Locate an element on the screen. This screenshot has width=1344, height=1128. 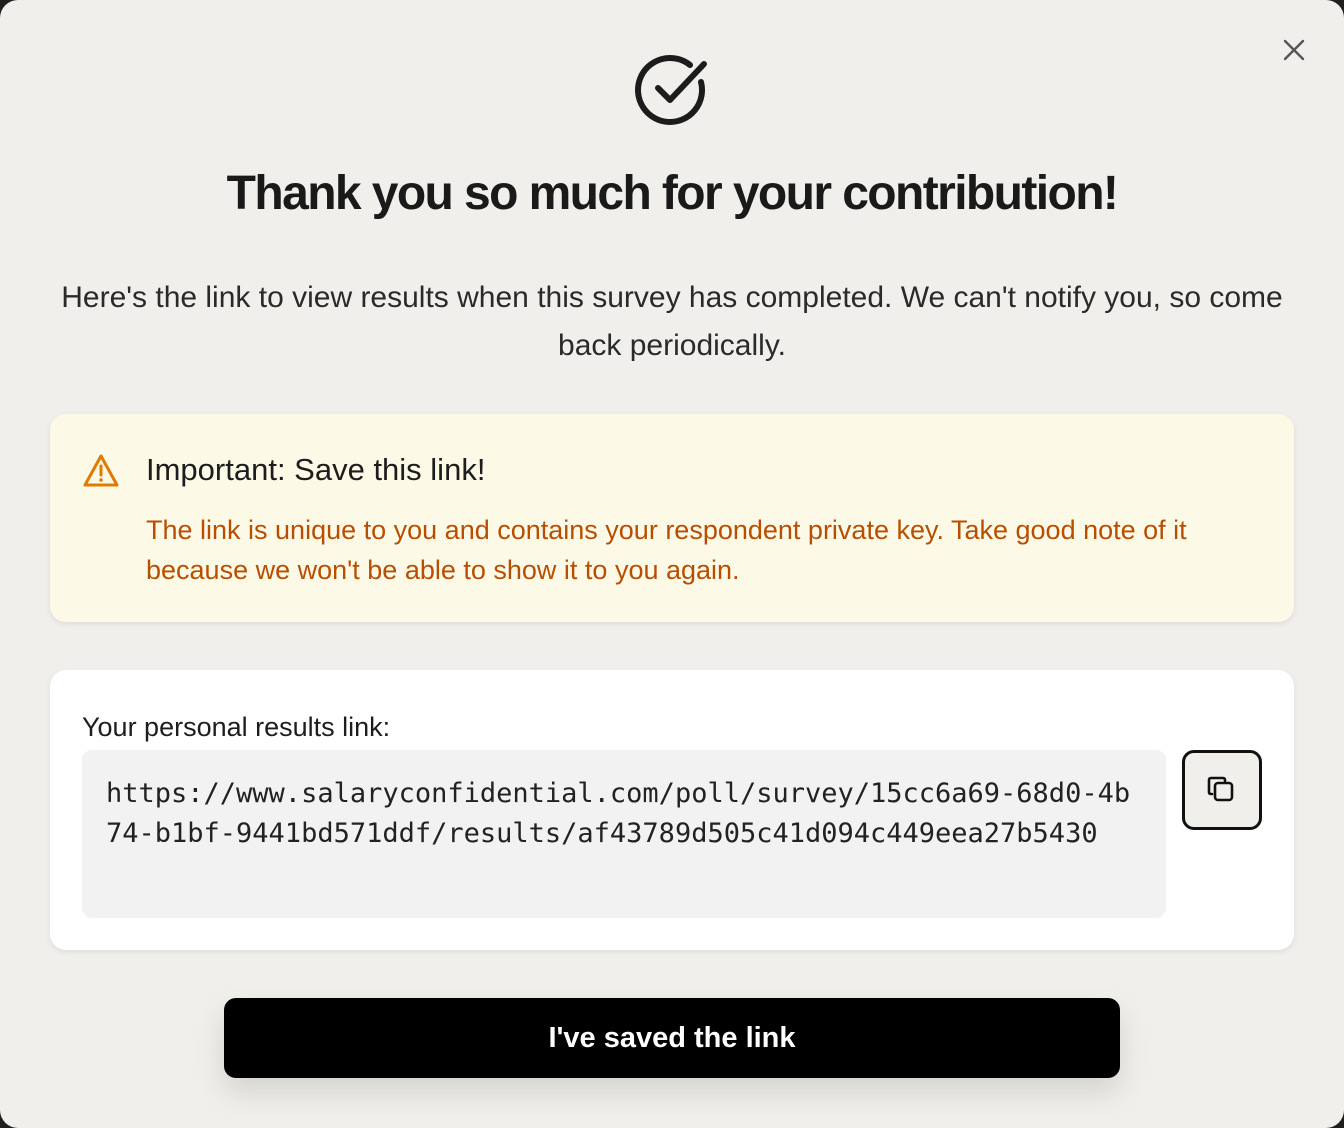
close-button is located at coordinates (1294, 50).